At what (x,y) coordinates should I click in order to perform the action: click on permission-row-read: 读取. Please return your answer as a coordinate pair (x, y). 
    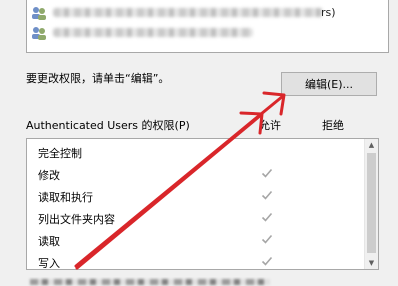
    Looking at the image, I should click on (197, 240).